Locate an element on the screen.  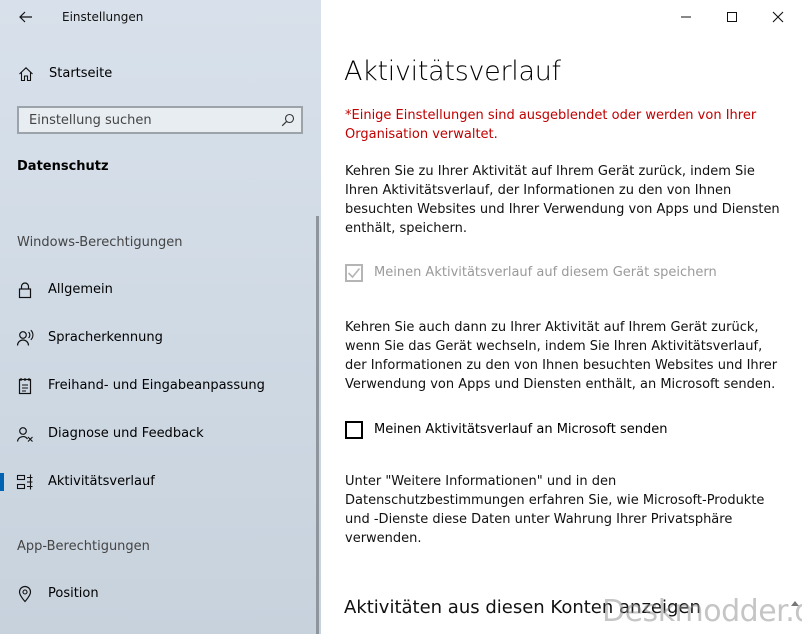
sidebar-item-label: Aktivitätsverlauf is located at coordinates (101, 481).